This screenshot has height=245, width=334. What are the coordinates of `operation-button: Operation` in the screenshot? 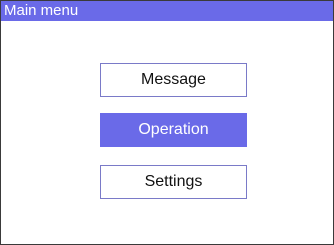 It's located at (173, 130).